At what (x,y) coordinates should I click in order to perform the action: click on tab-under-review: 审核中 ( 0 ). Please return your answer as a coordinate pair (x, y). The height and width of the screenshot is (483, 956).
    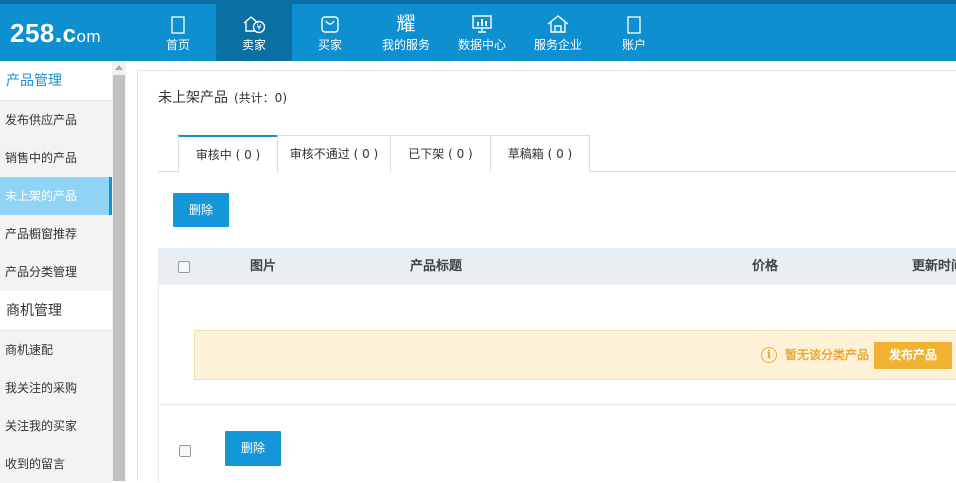
    Looking at the image, I should click on (228, 154).